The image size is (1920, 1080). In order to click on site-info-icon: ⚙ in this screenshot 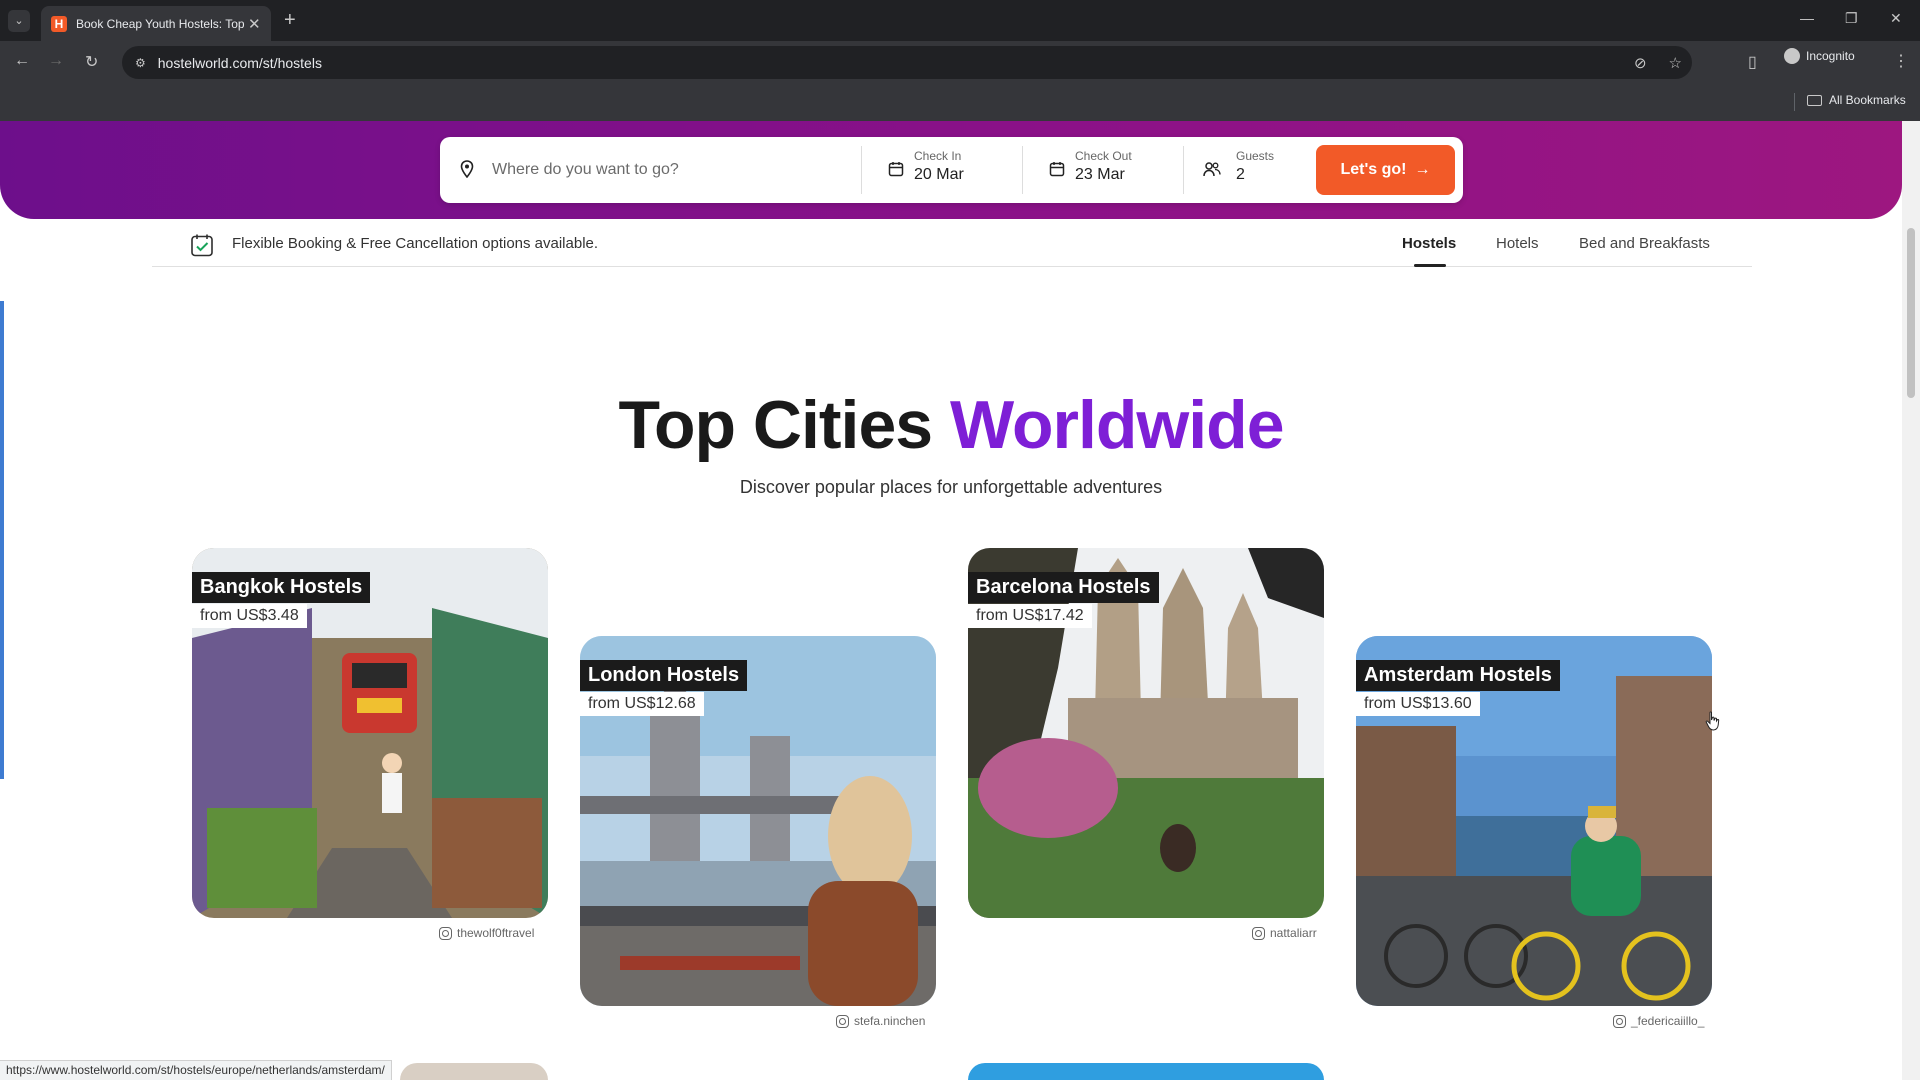, I will do `click(140, 63)`.